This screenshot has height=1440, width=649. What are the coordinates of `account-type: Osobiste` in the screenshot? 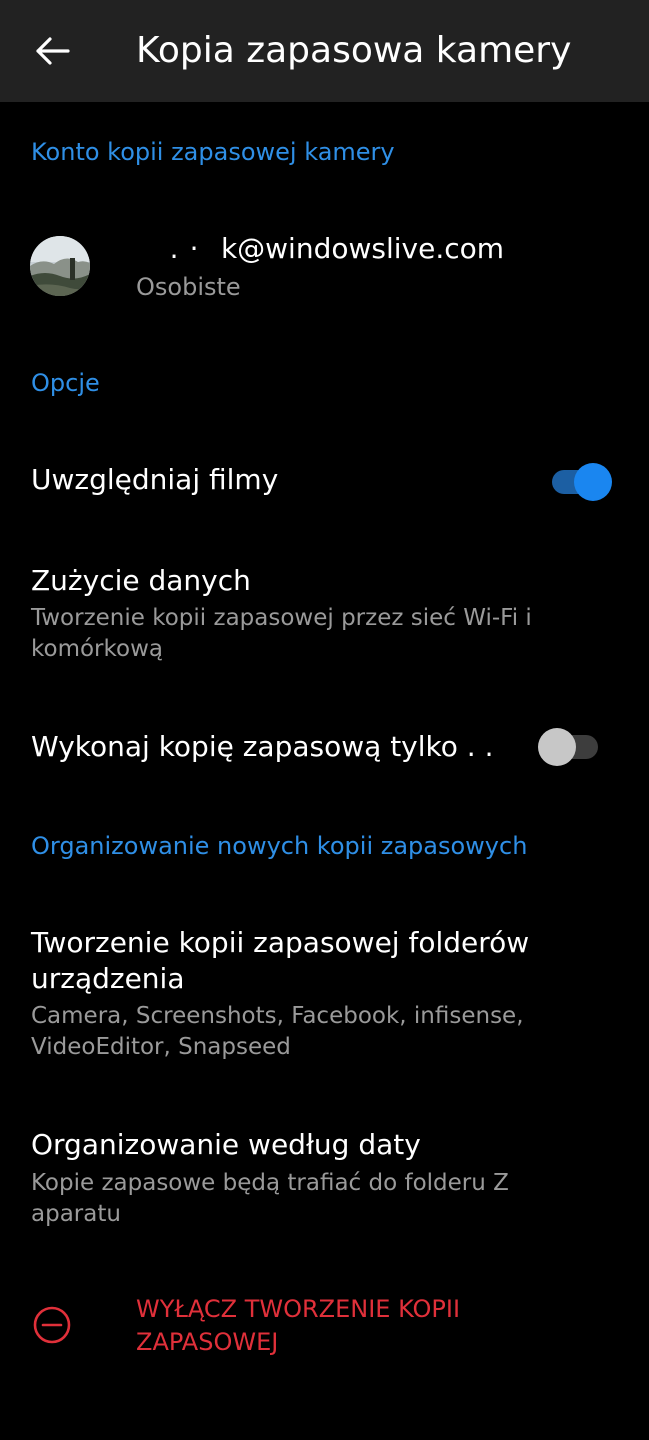 It's located at (188, 287).